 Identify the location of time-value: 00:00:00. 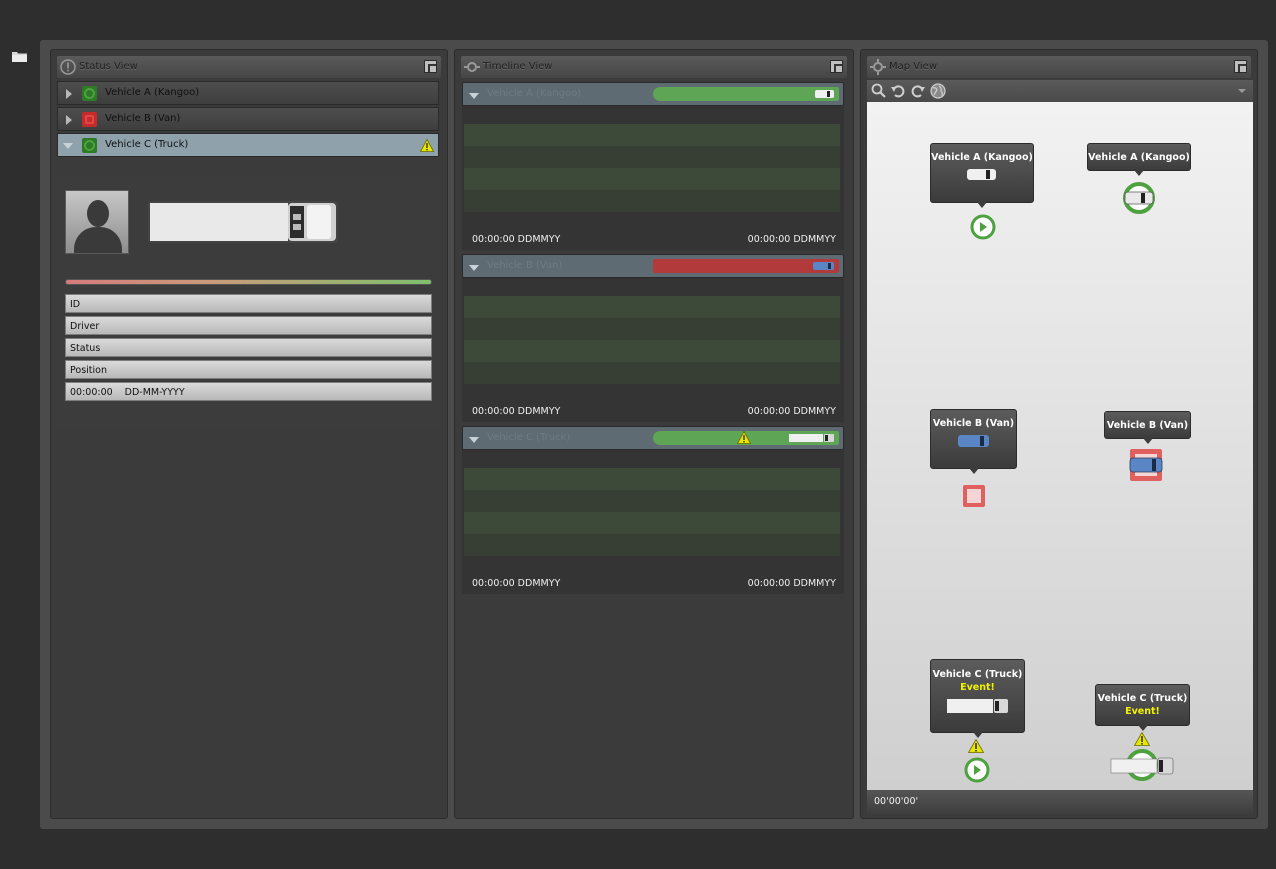
(91, 392).